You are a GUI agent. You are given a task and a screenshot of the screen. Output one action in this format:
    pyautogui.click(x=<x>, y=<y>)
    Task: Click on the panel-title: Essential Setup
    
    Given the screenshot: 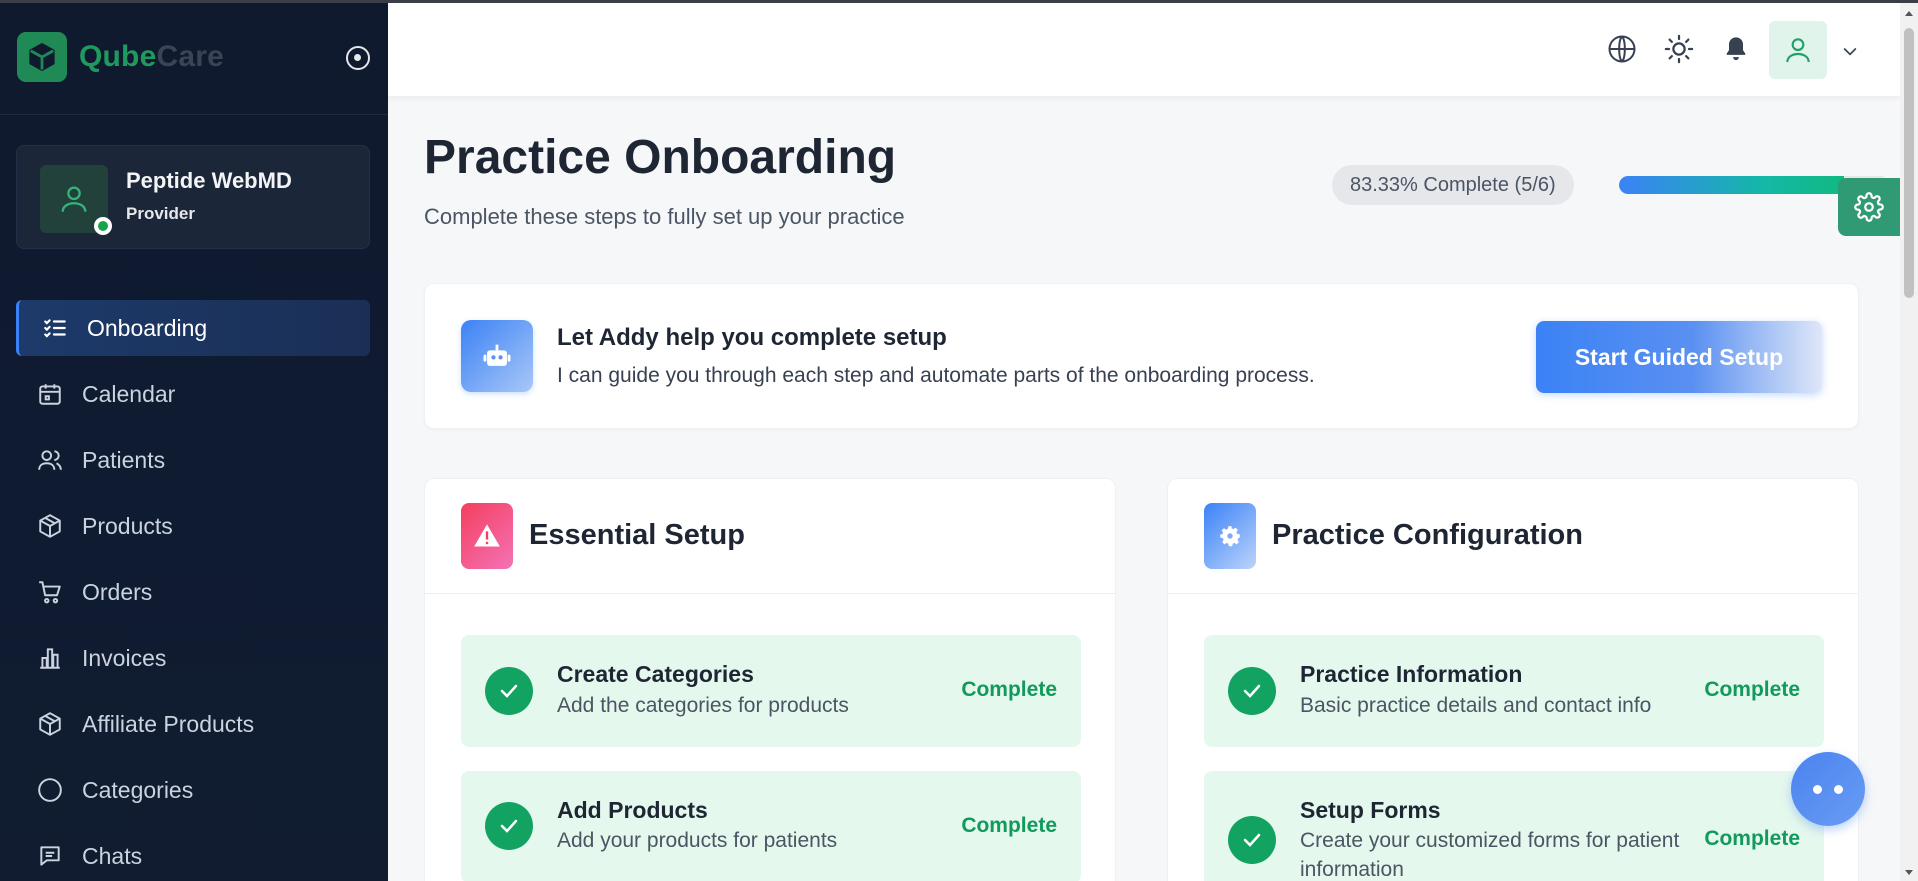 What is the action you would take?
    pyautogui.click(x=637, y=535)
    